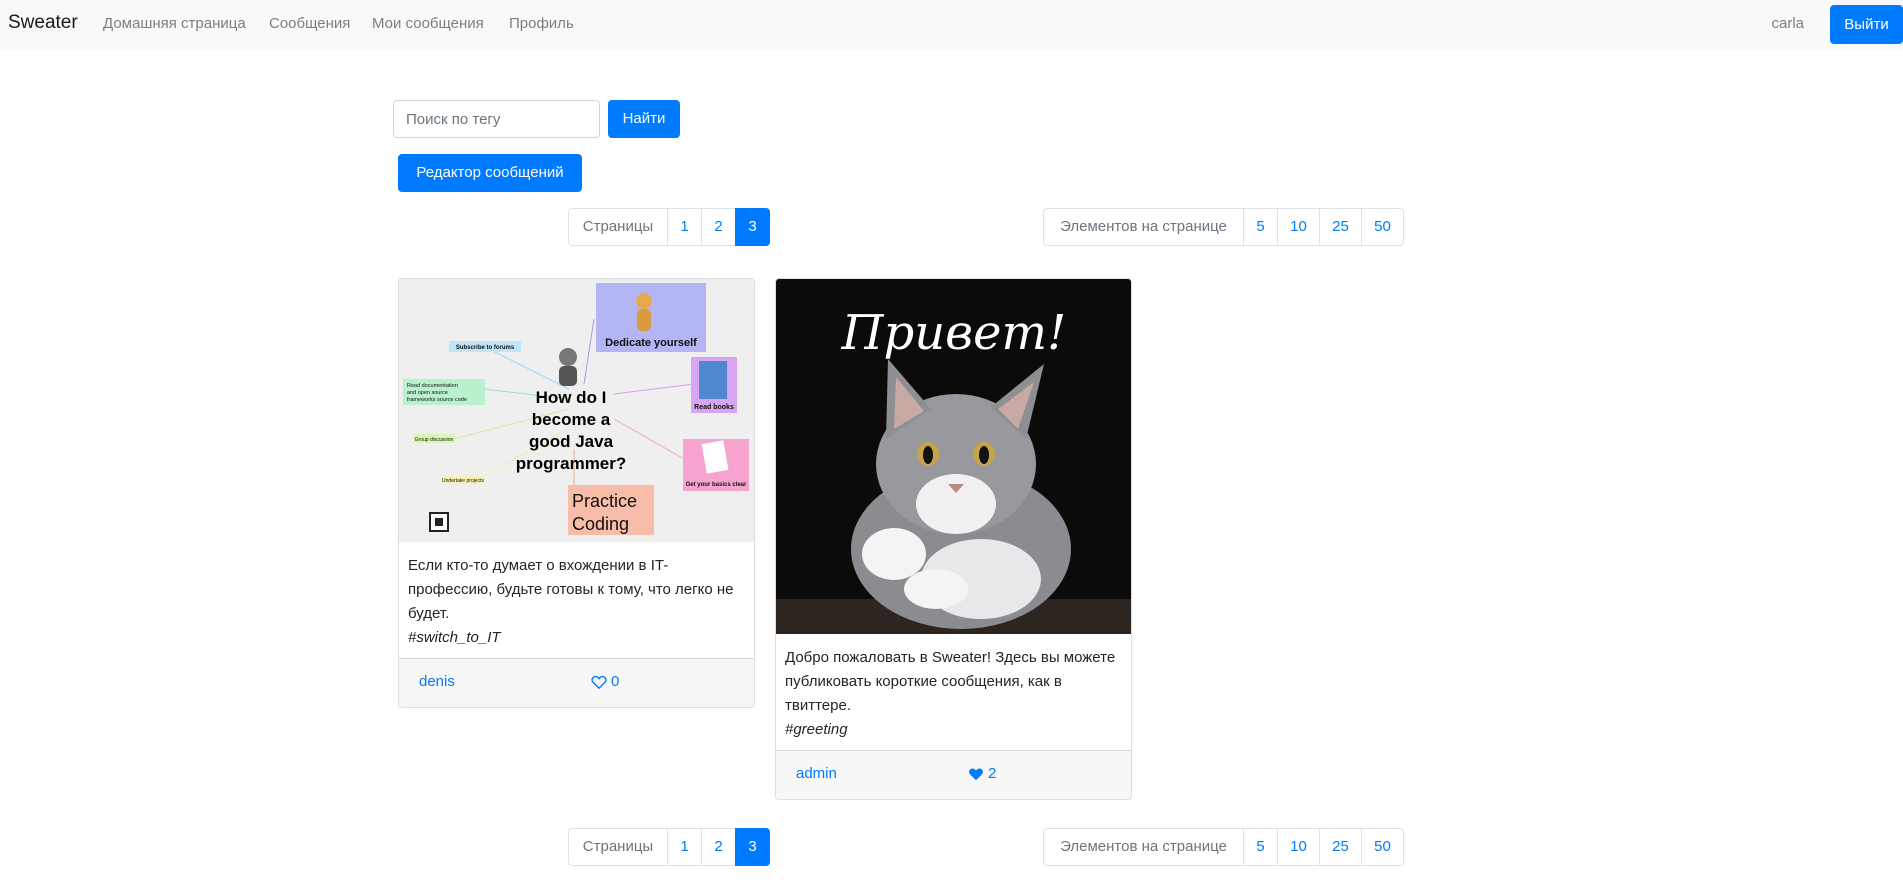  I want to click on svg-text: How do I, so click(571, 397).